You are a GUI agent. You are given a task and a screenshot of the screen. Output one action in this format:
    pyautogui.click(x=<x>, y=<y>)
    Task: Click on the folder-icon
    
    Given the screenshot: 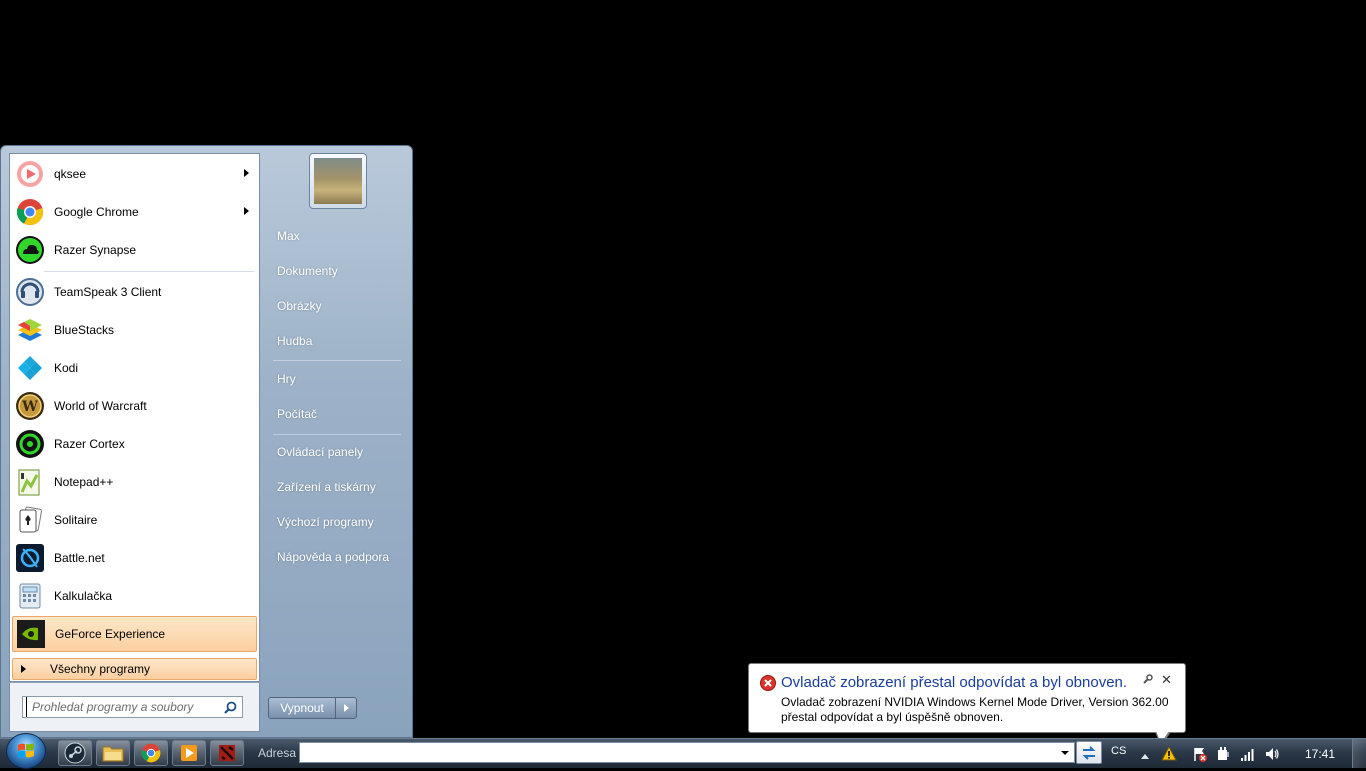 What is the action you would take?
    pyautogui.click(x=113, y=754)
    